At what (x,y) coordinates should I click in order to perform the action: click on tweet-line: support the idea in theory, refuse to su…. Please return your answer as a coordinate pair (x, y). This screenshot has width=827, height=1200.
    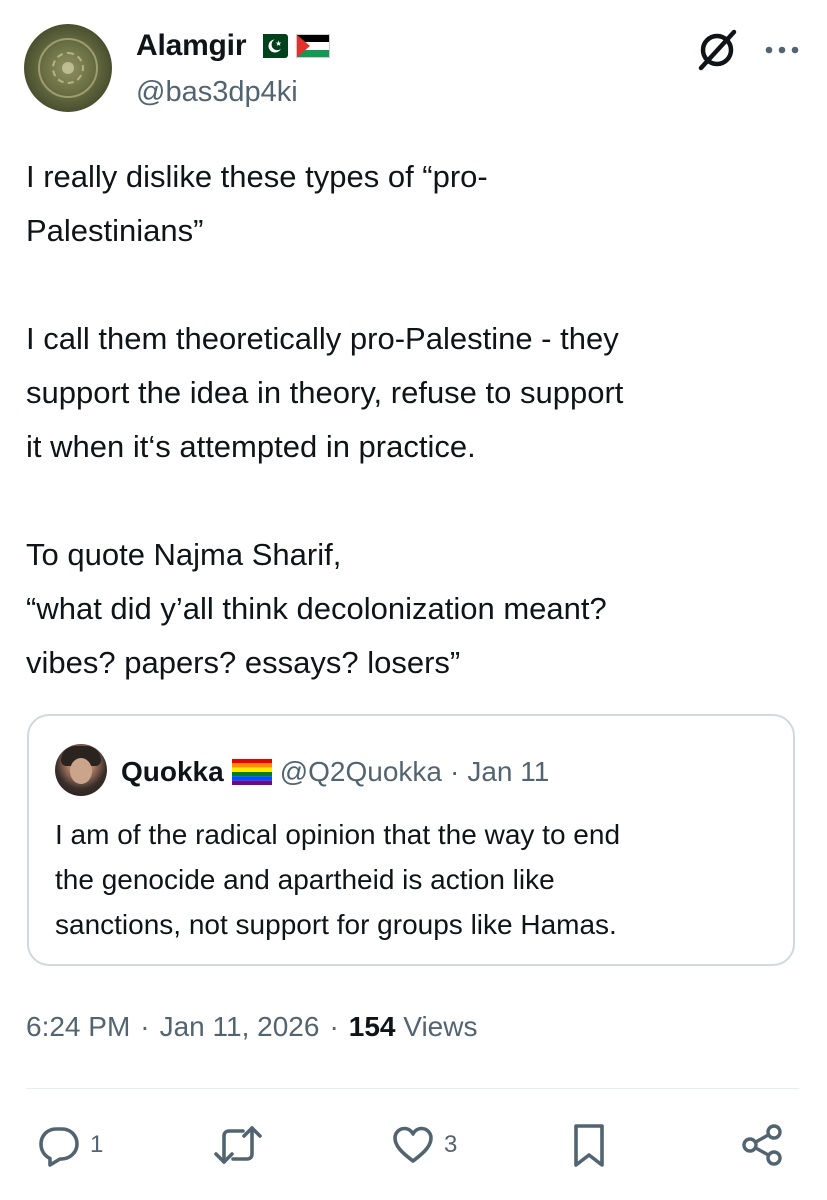
    Looking at the image, I should click on (325, 392).